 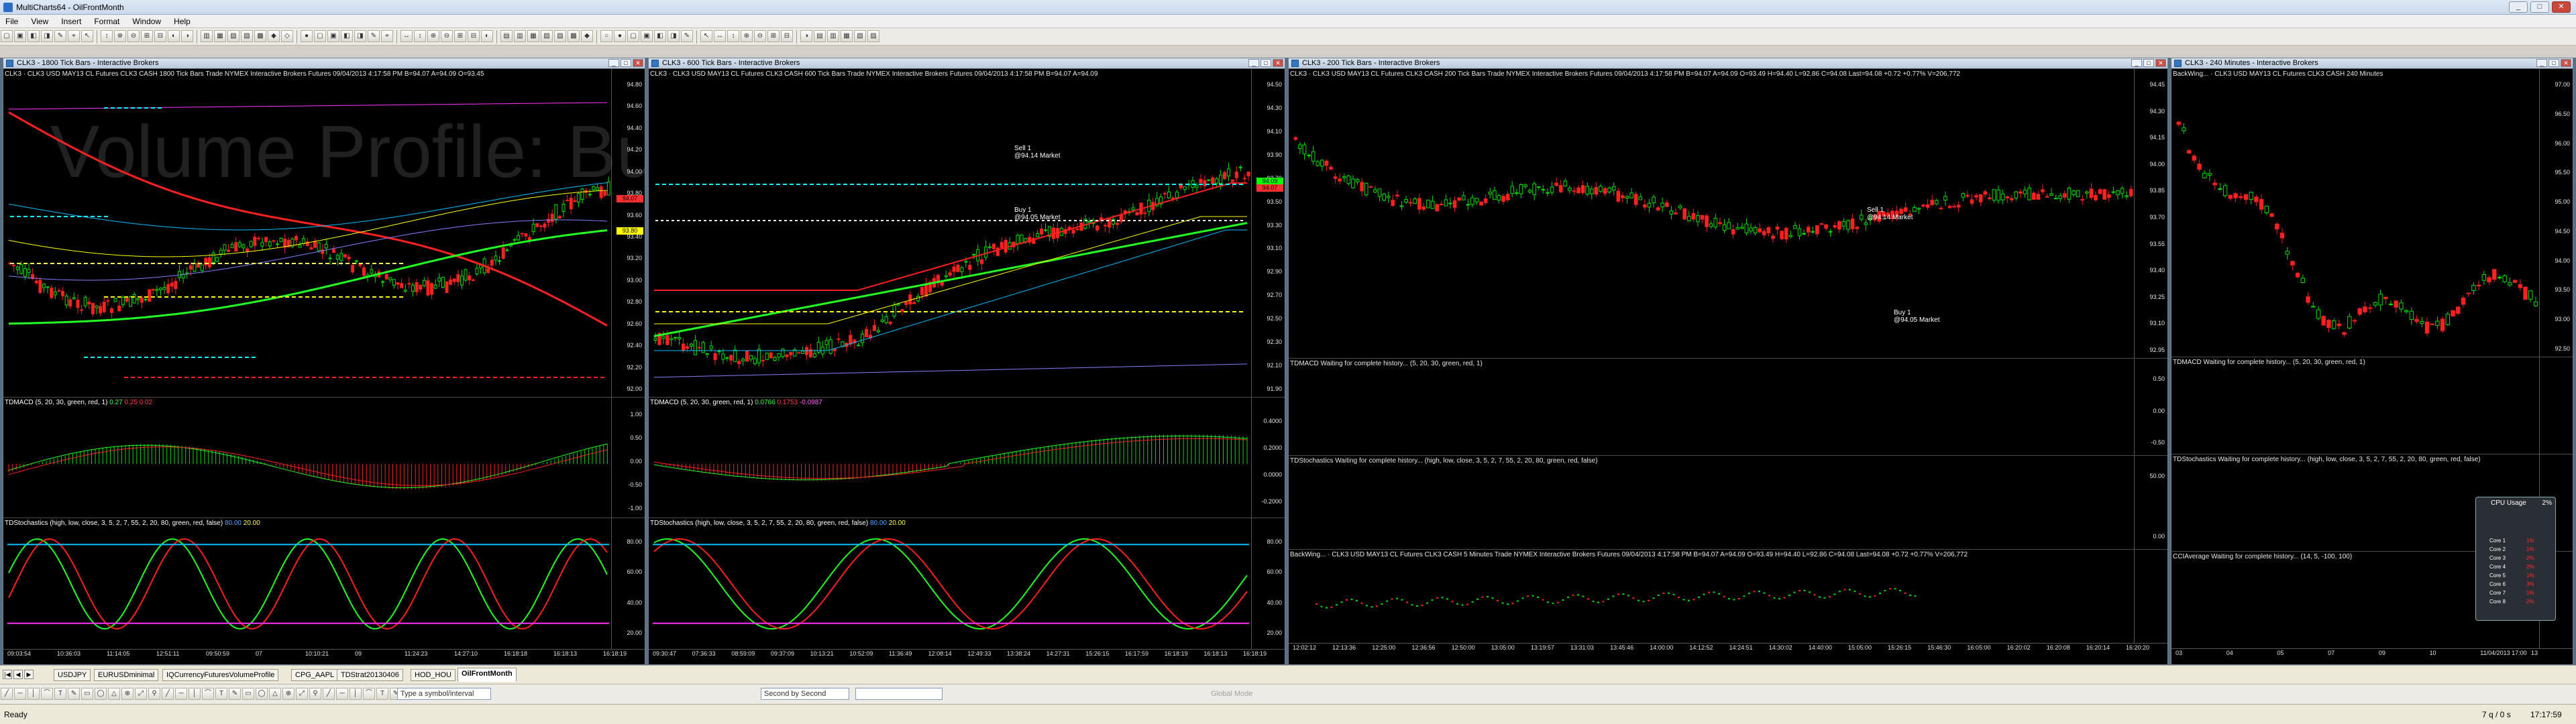 I want to click on toolbar-button-6: ↖, so click(x=87, y=36).